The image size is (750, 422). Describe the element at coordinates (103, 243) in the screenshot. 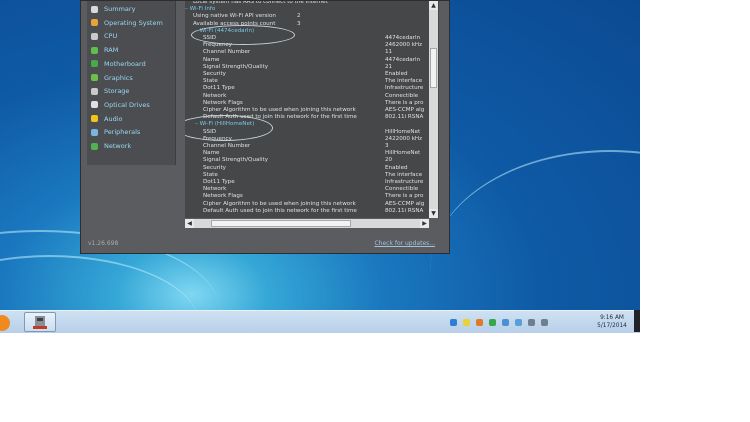

I see `version-label: v1.26.698` at that location.